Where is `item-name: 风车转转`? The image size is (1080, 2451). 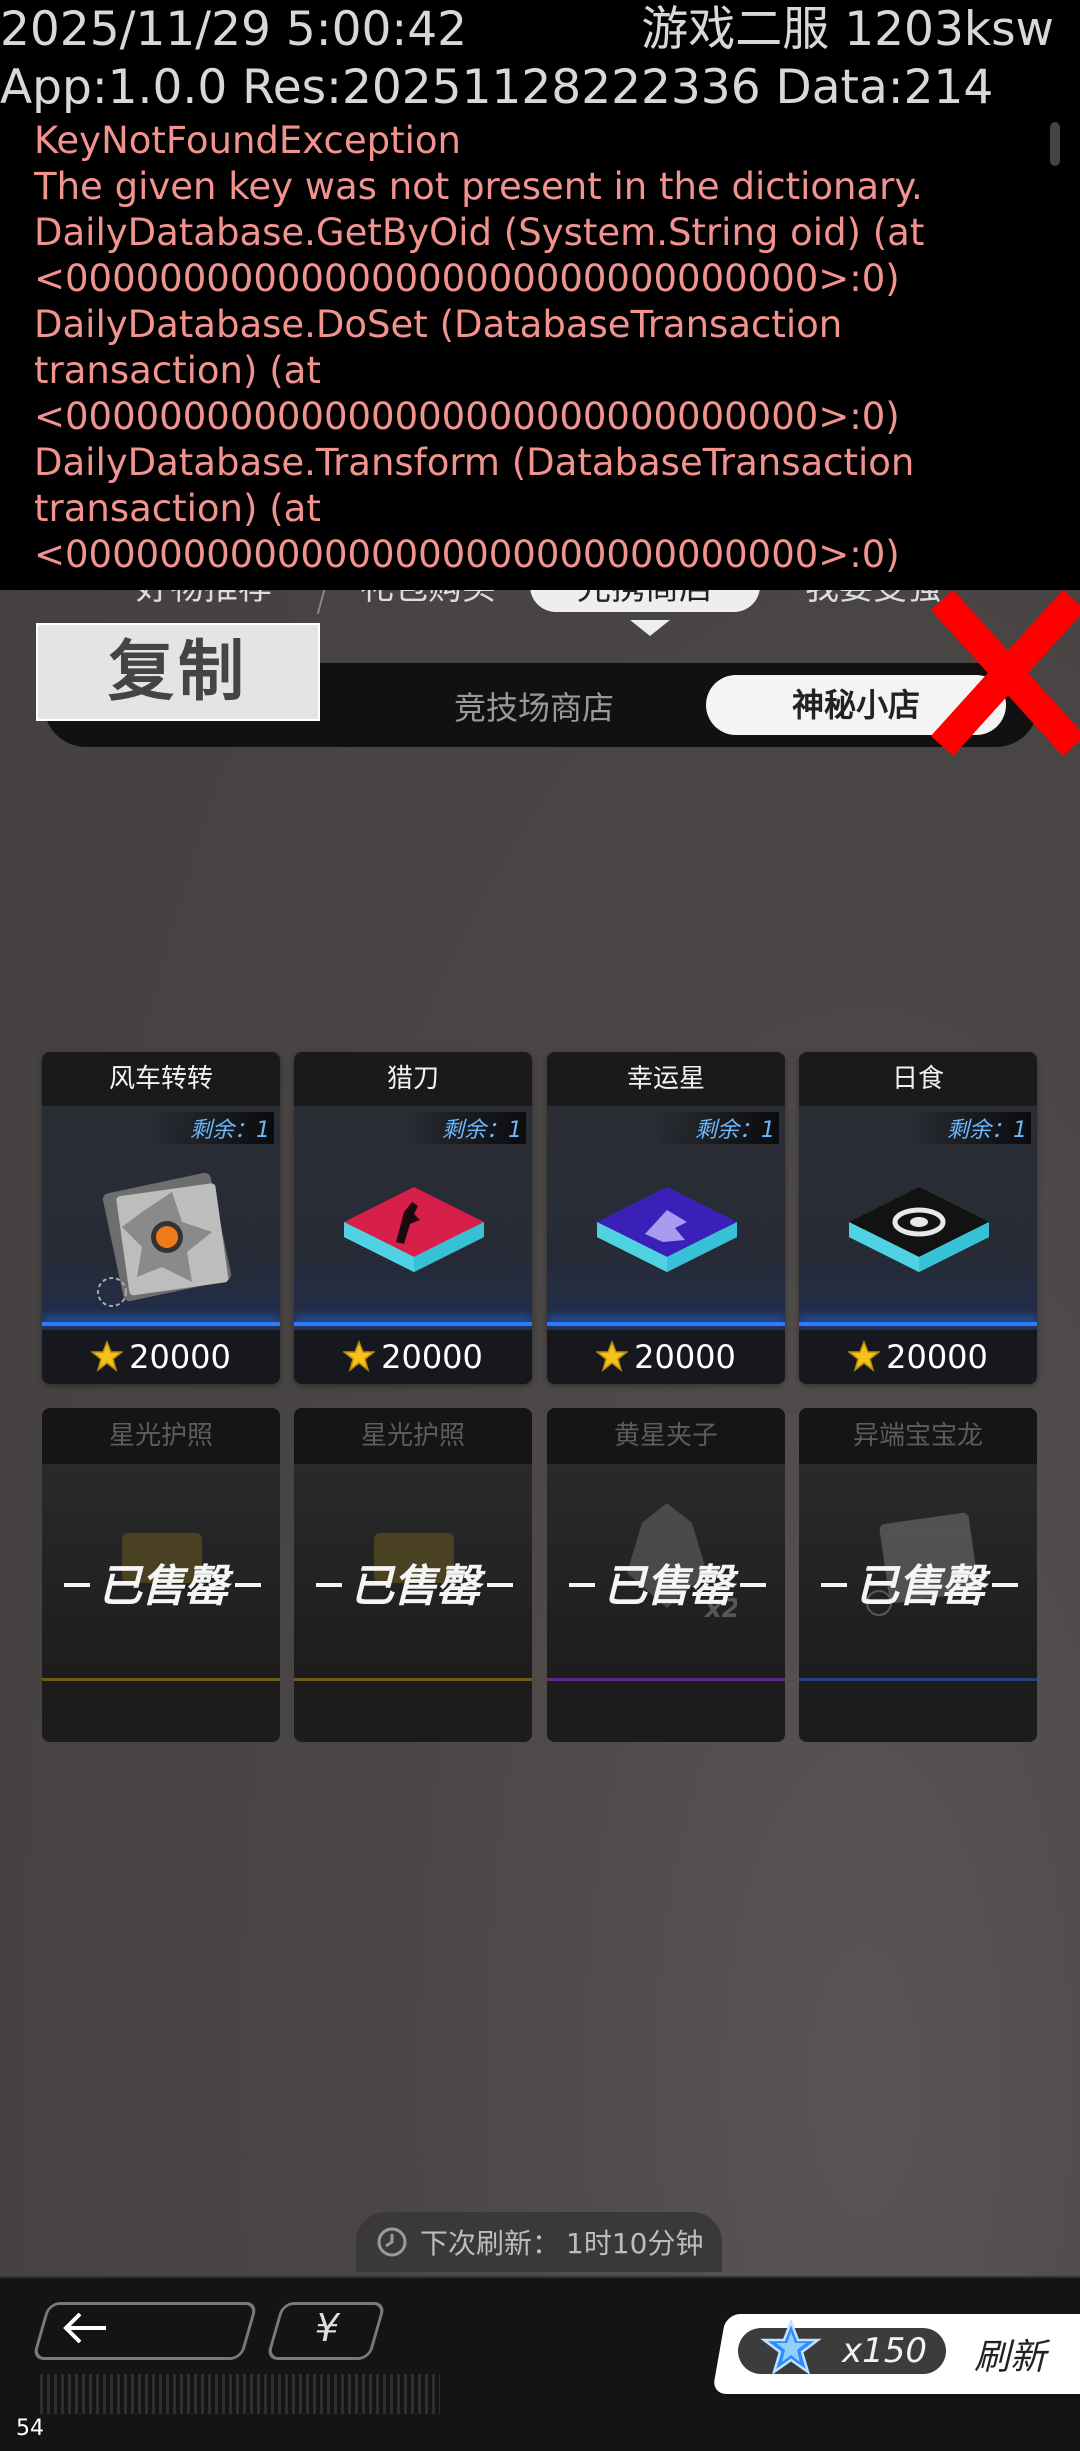 item-name: 风车转转 is located at coordinates (161, 1079).